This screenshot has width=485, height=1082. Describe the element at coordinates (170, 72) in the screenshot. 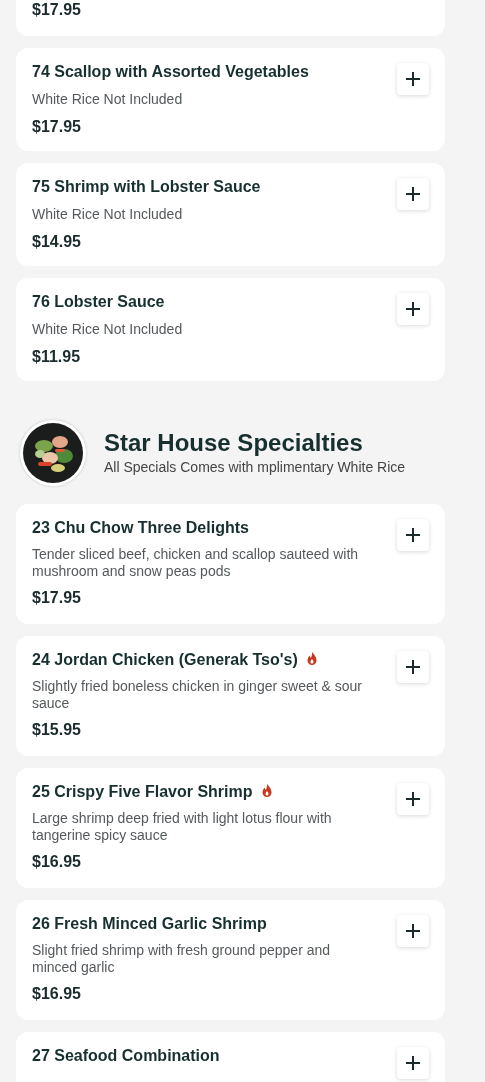

I see `item-name: 74 Scallop with Assorted Vegetables` at that location.